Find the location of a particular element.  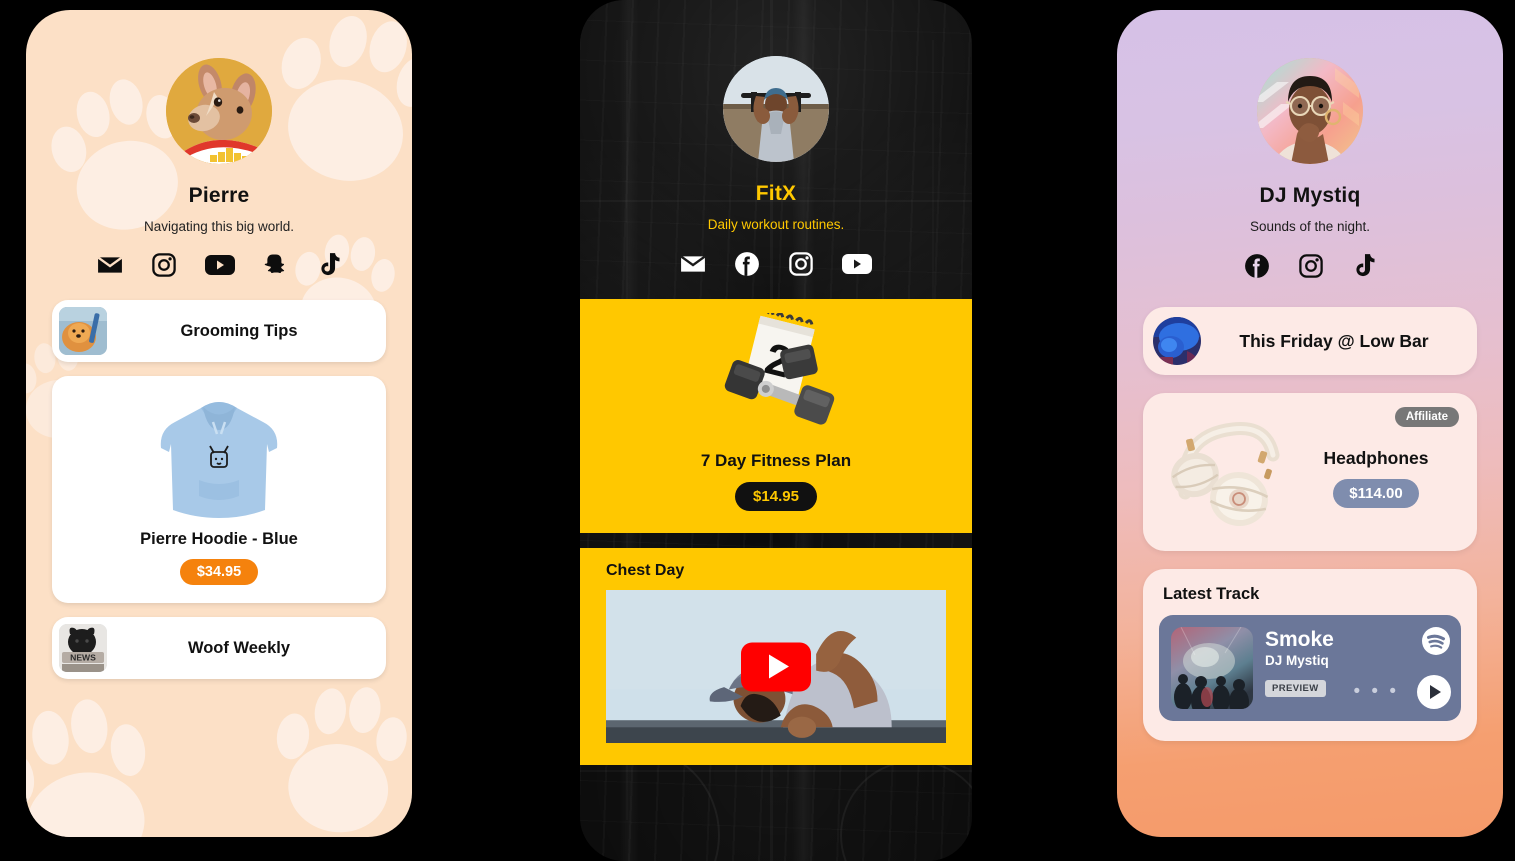

social-links-pierre is located at coordinates (219, 265).